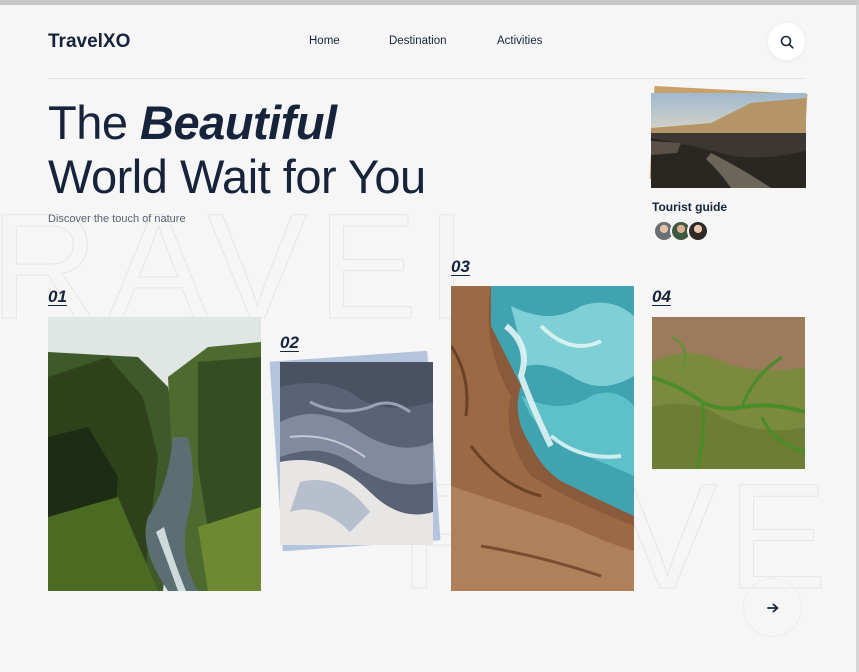 Image resolution: width=859 pixels, height=672 pixels. I want to click on destination-number-01: 01, so click(57, 296).